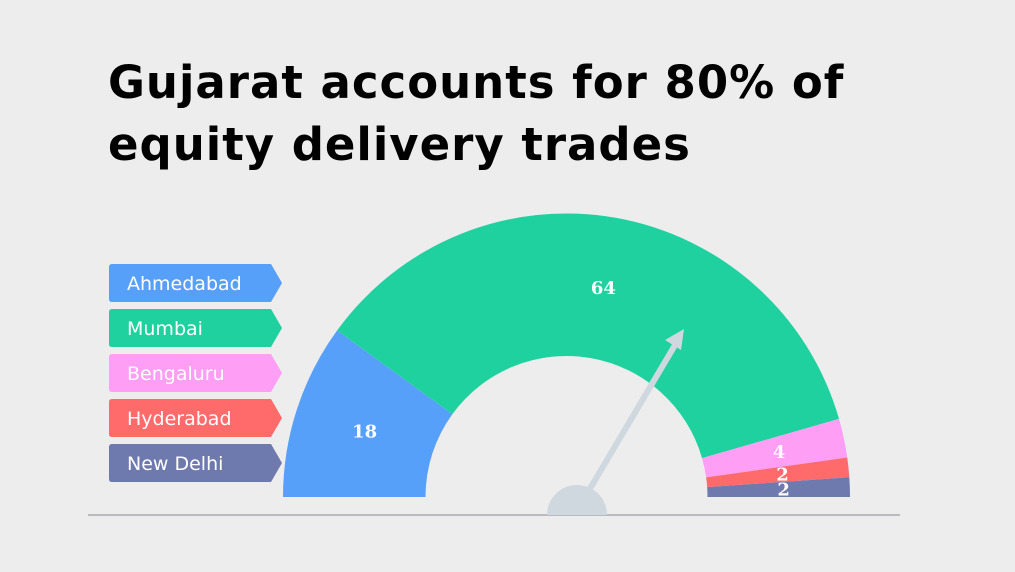 Image resolution: width=1015 pixels, height=572 pixels. What do you see at coordinates (577, 500) in the screenshot?
I see `needle-hub` at bounding box center [577, 500].